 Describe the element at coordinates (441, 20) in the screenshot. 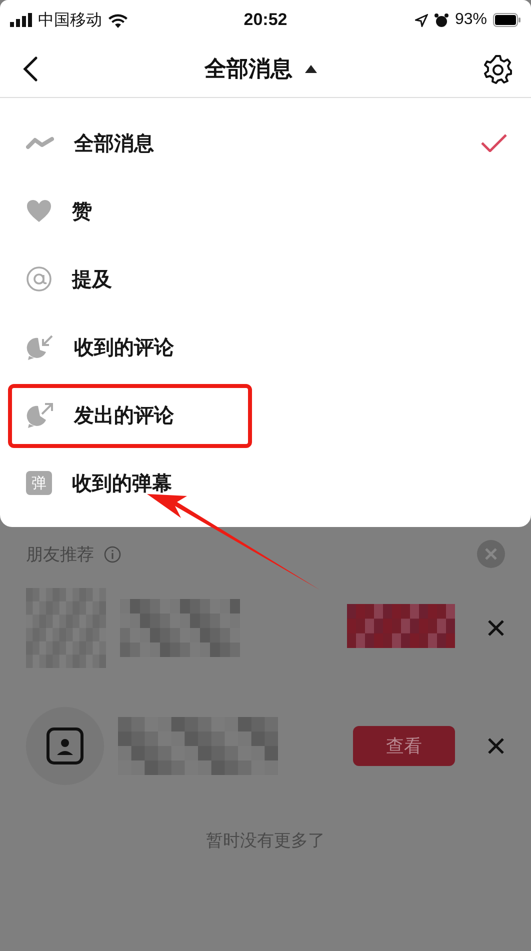

I see `alarm-clock-icon` at that location.